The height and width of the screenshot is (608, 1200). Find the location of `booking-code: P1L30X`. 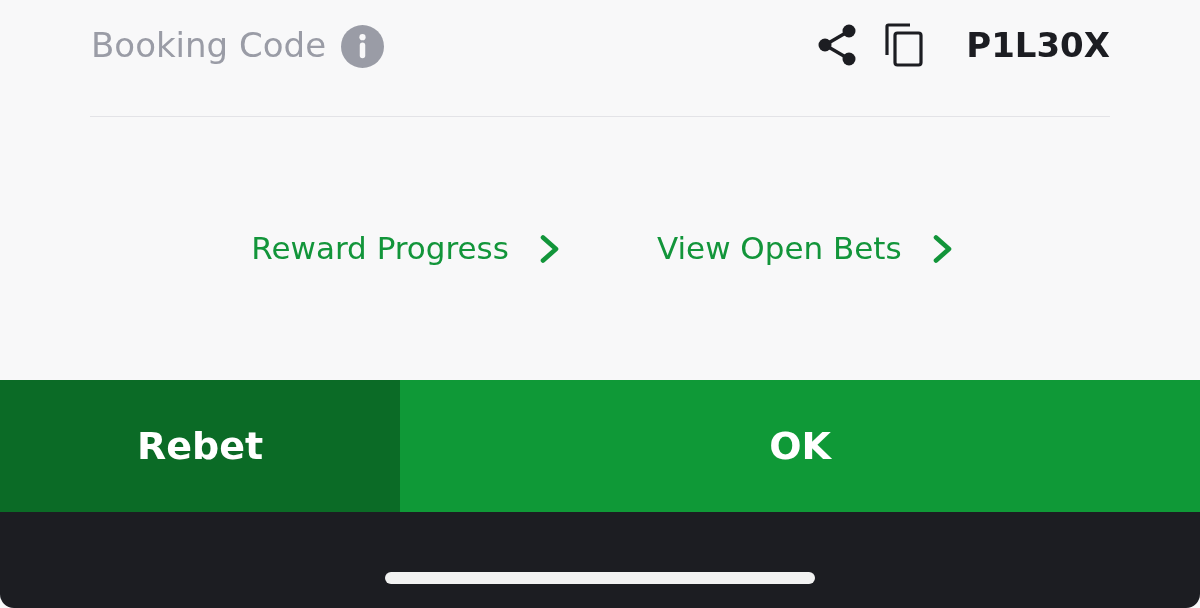

booking-code: P1L30X is located at coordinates (1038, 45).